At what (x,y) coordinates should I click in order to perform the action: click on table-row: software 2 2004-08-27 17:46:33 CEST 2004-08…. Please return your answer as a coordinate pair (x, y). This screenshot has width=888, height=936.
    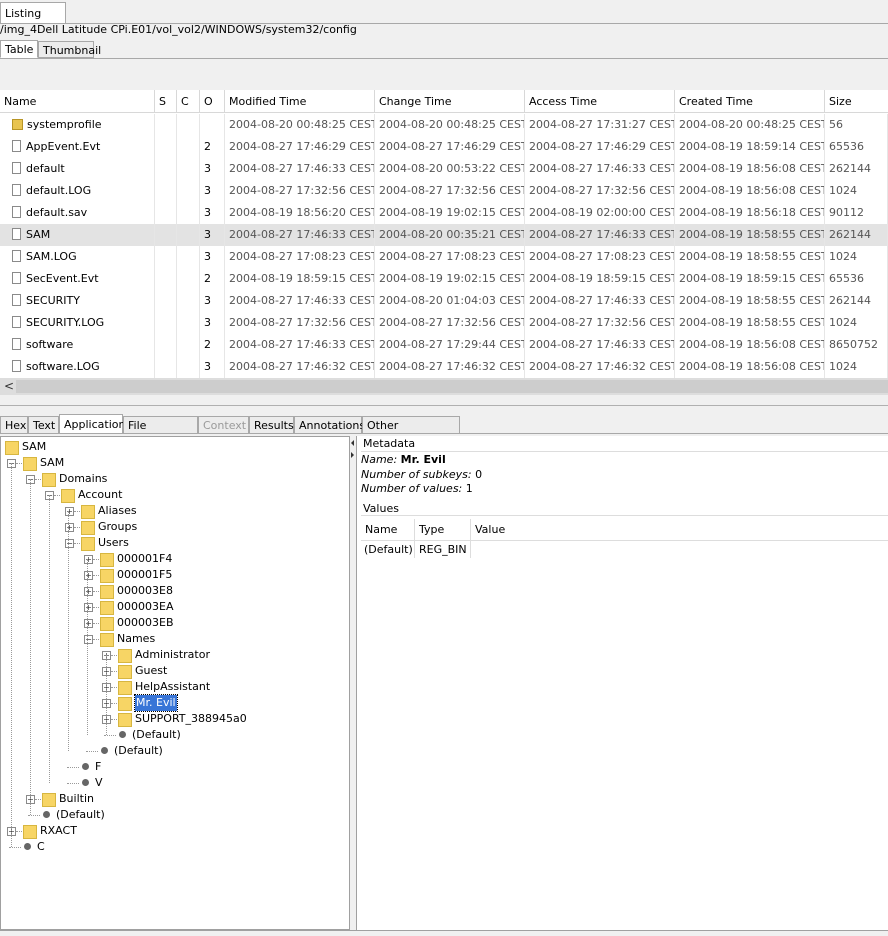
    Looking at the image, I should click on (444, 345).